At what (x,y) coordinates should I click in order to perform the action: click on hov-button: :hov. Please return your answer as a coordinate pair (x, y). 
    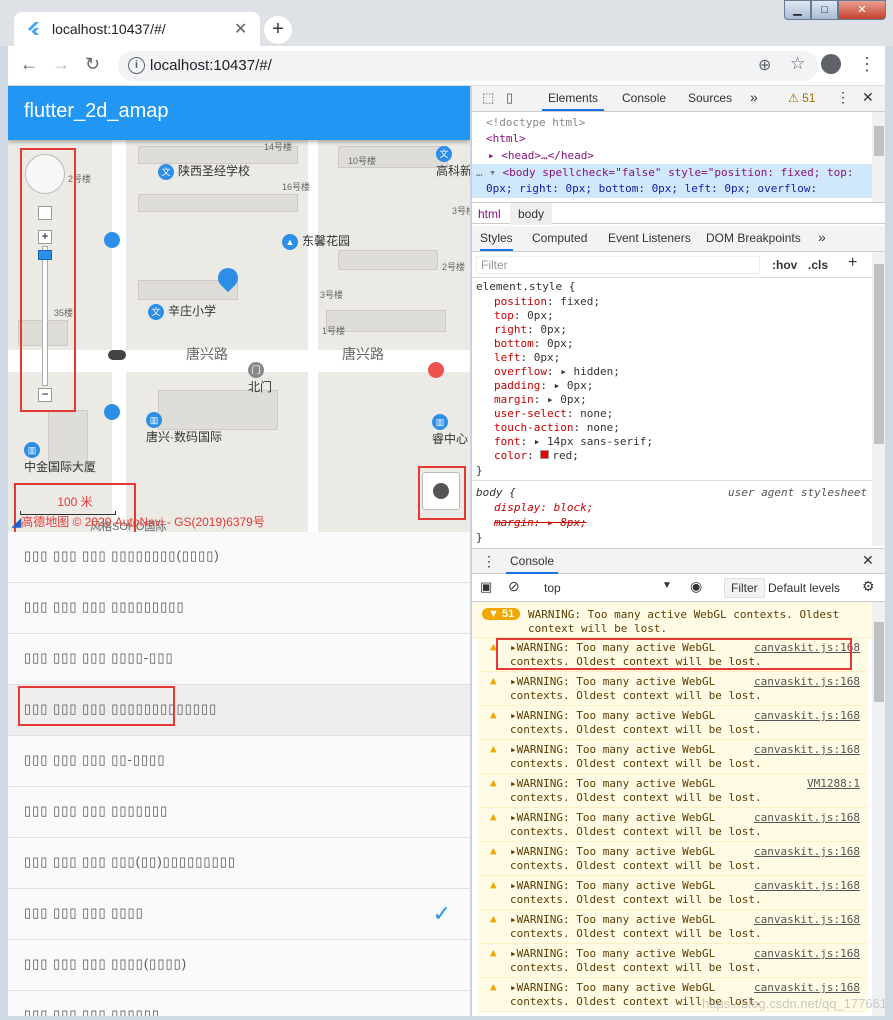
    Looking at the image, I should click on (784, 265).